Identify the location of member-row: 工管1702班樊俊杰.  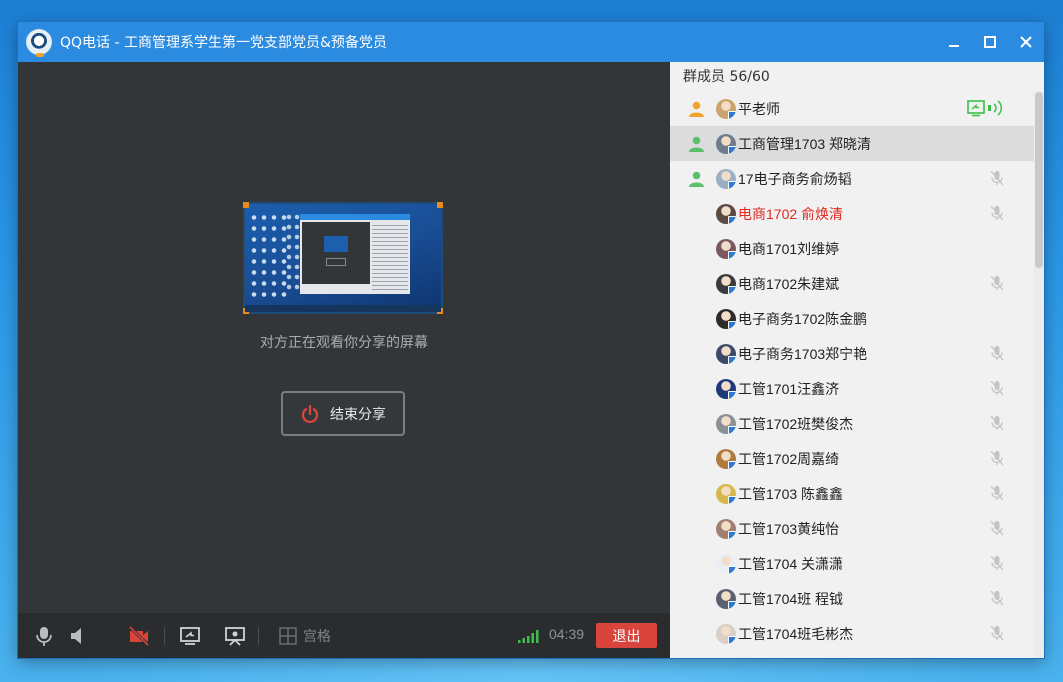
(852, 423).